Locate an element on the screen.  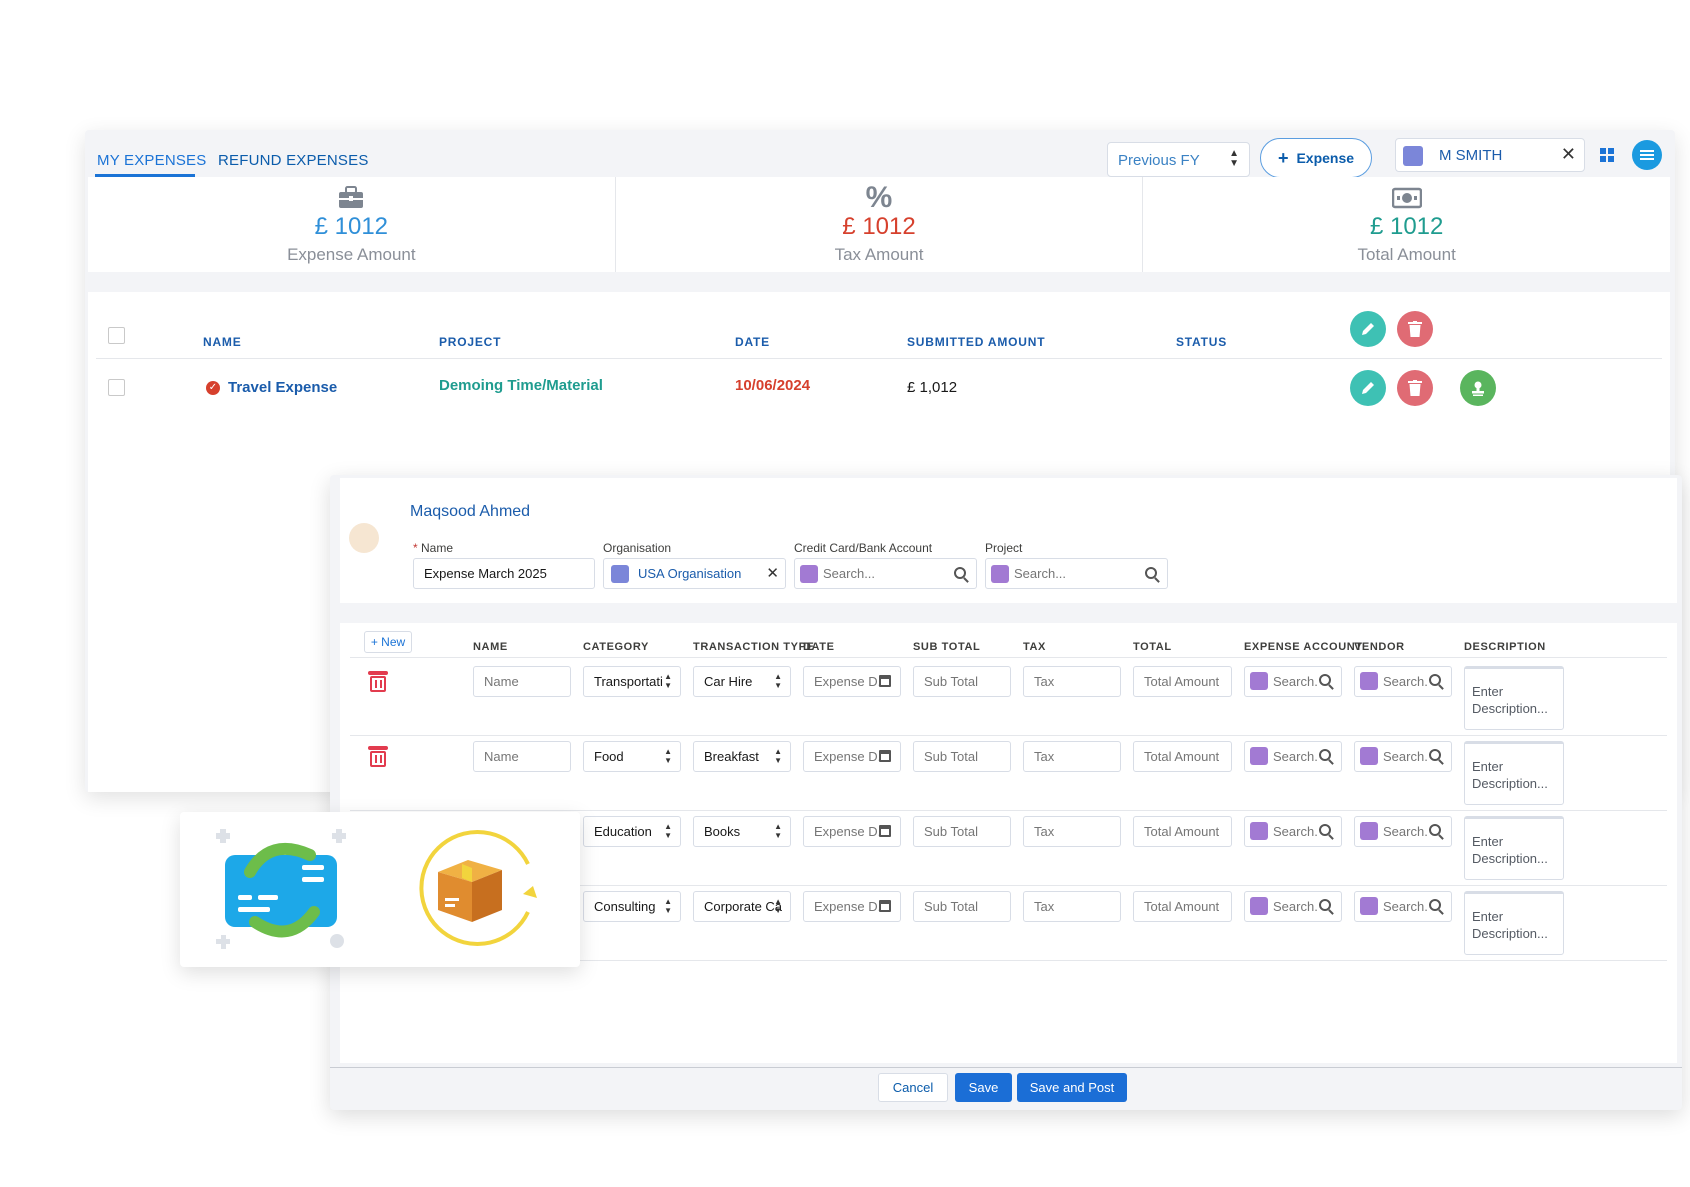
stat-total-amount: £ 1012 Total Amount is located at coordinates (1406, 224).